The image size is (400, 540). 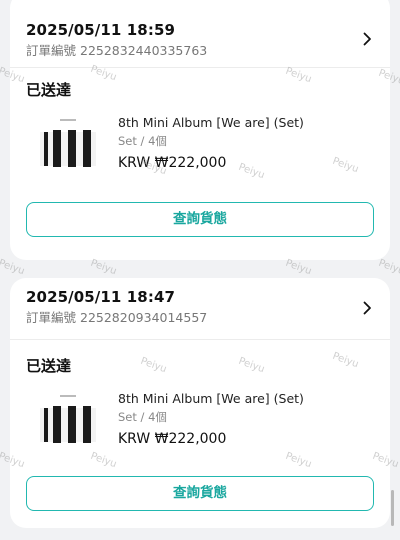 I want to click on order-header: 2025/05/11 18:47 訂單編號 2252820934014557, so click(x=200, y=308).